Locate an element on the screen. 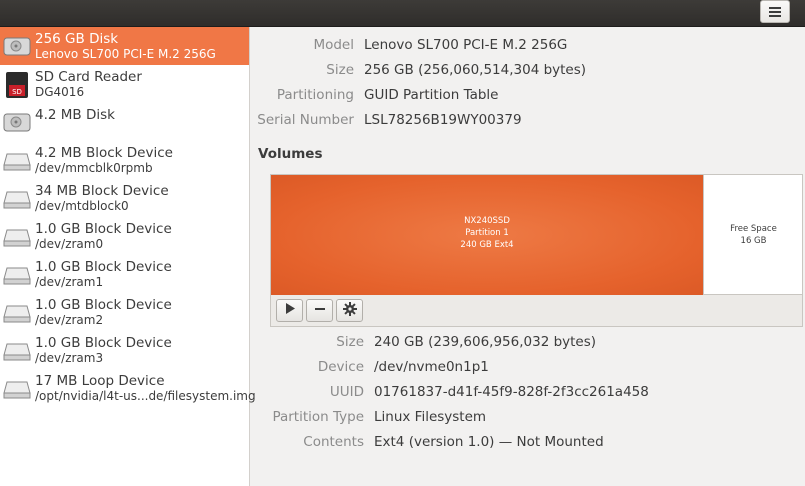 This screenshot has width=805, height=486. device-item-zram0: 1.0 GB Block Device /dev/zram0 is located at coordinates (124, 236).